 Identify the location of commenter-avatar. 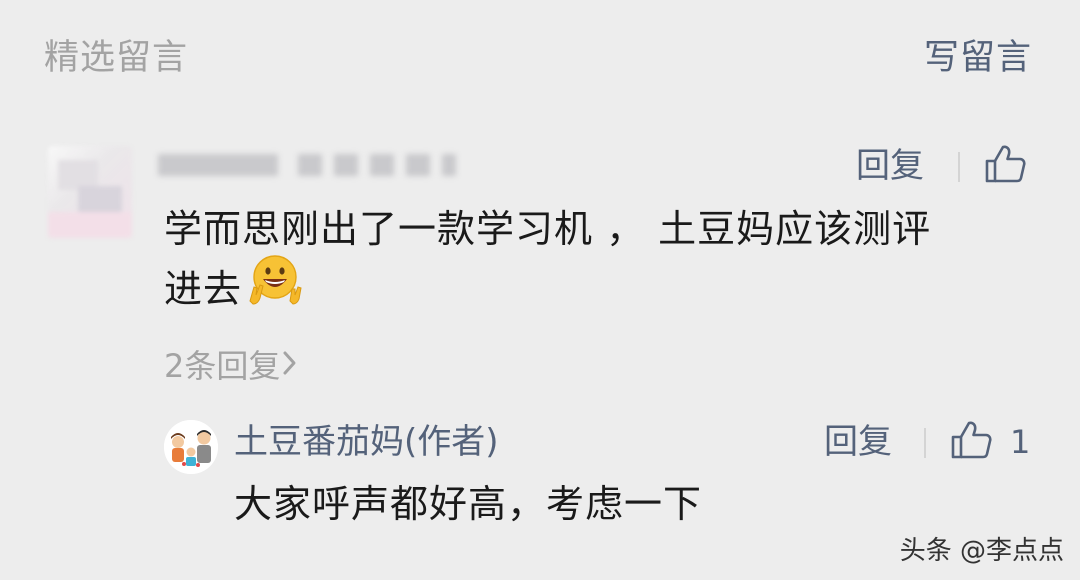
(90, 192).